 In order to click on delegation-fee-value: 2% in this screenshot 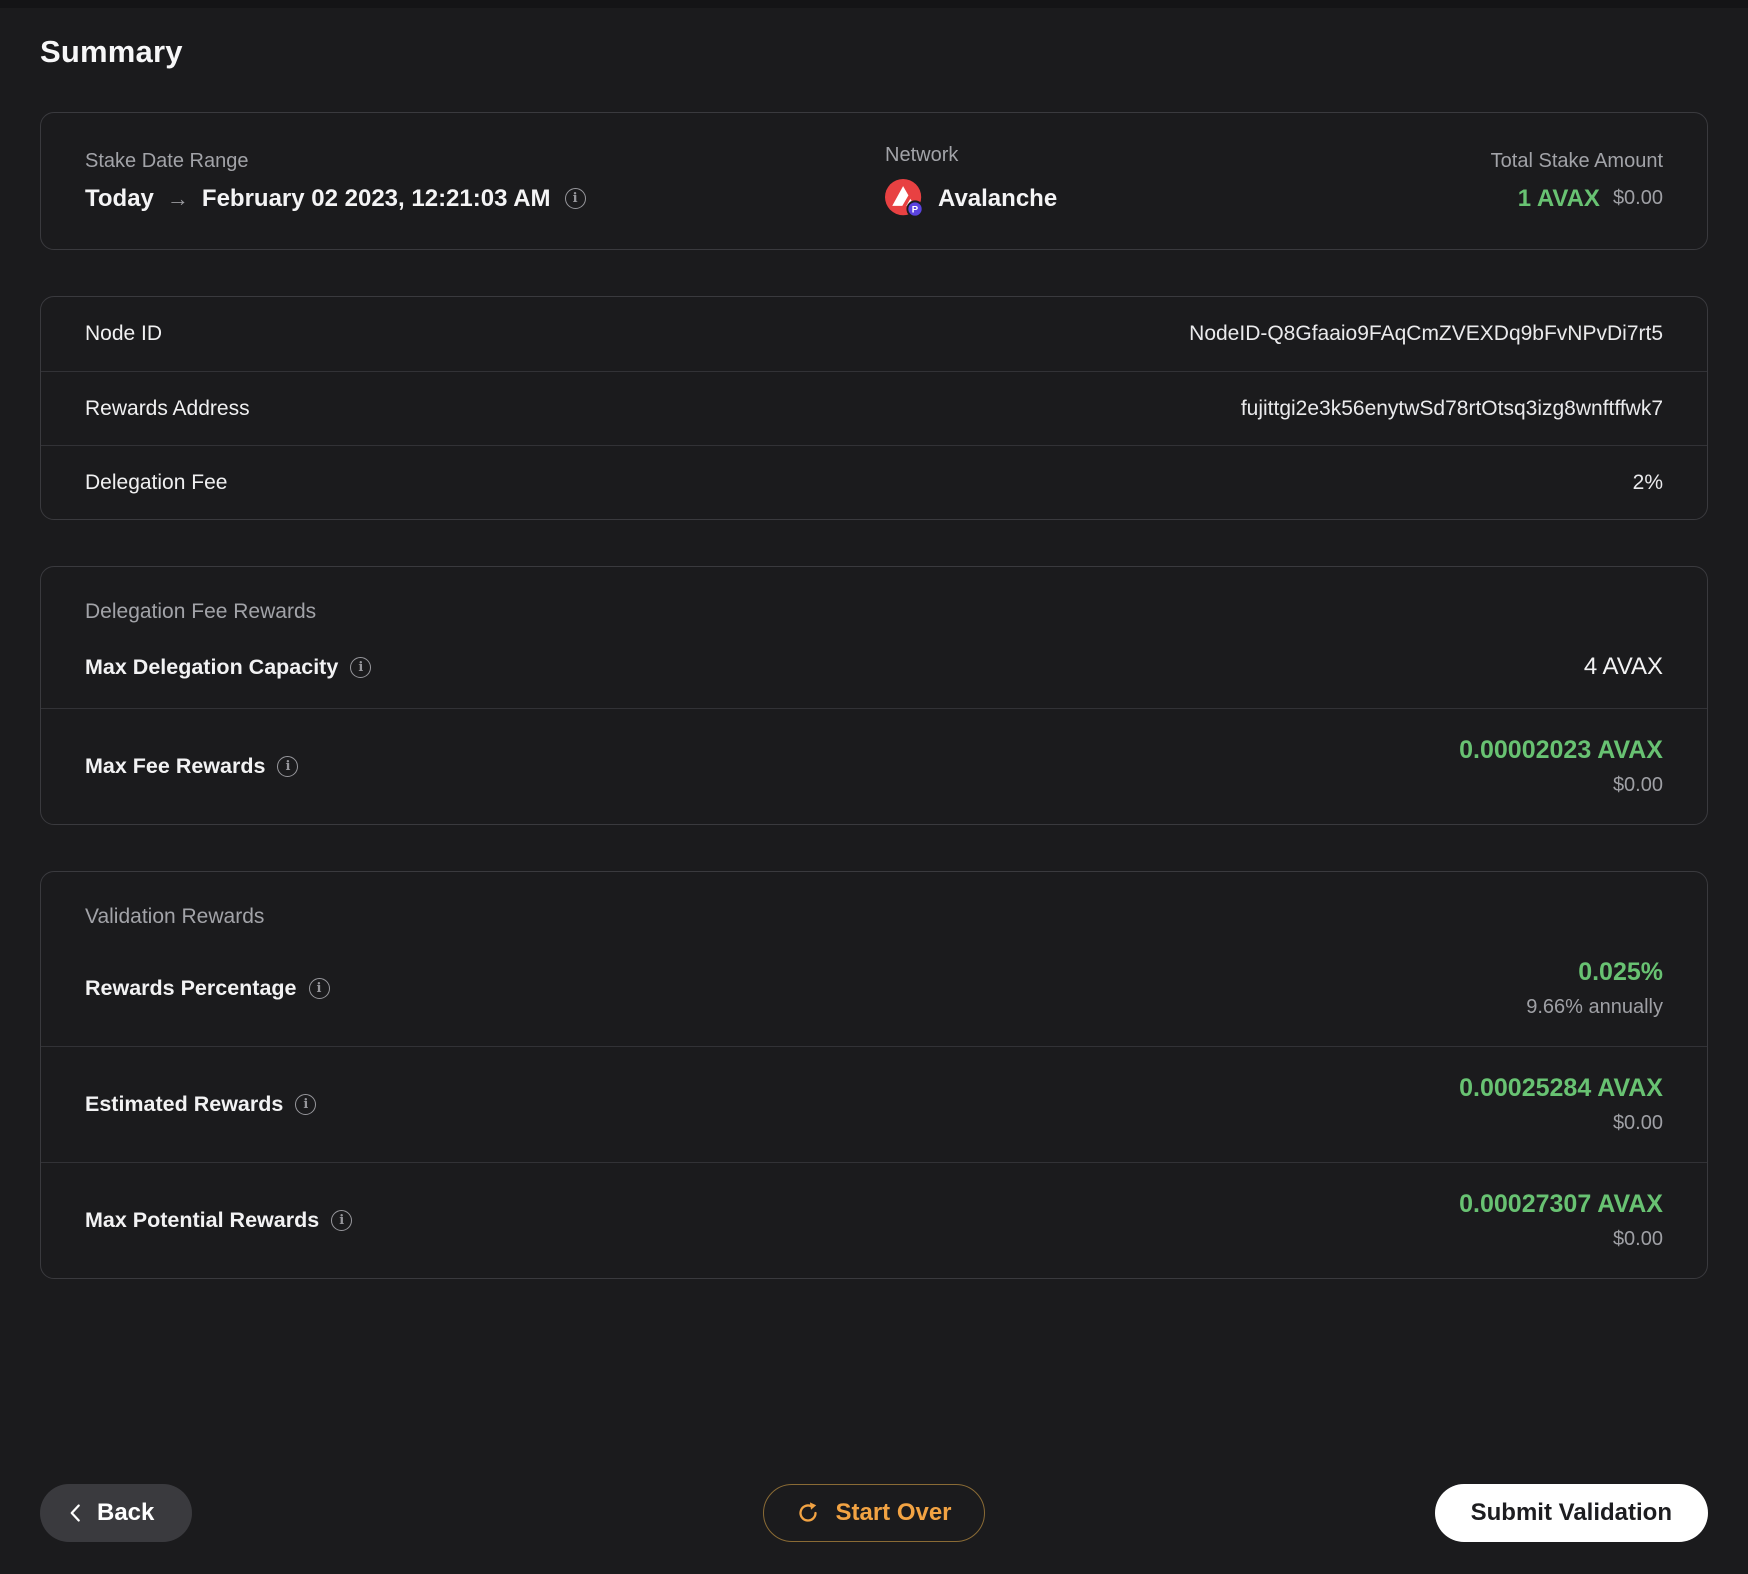, I will do `click(1647, 482)`.